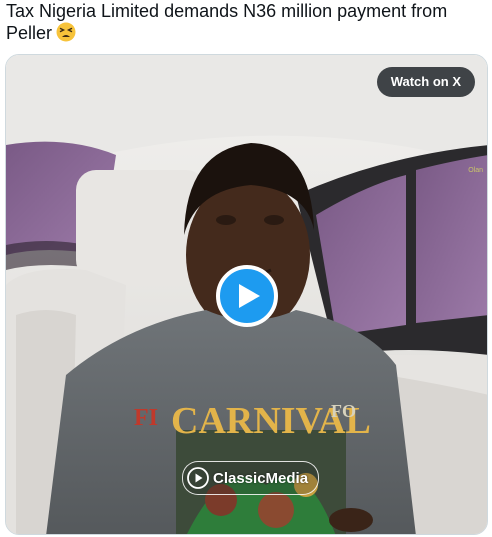 The width and height of the screenshot is (492, 537). Describe the element at coordinates (146, 418) in the screenshot. I see `shirt-text-left: FI` at that location.